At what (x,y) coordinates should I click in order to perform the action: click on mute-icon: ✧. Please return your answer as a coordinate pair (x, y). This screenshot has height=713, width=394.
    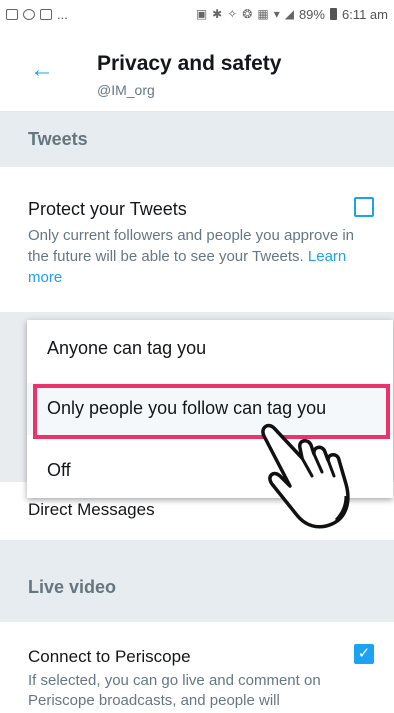
    Looking at the image, I should click on (232, 14).